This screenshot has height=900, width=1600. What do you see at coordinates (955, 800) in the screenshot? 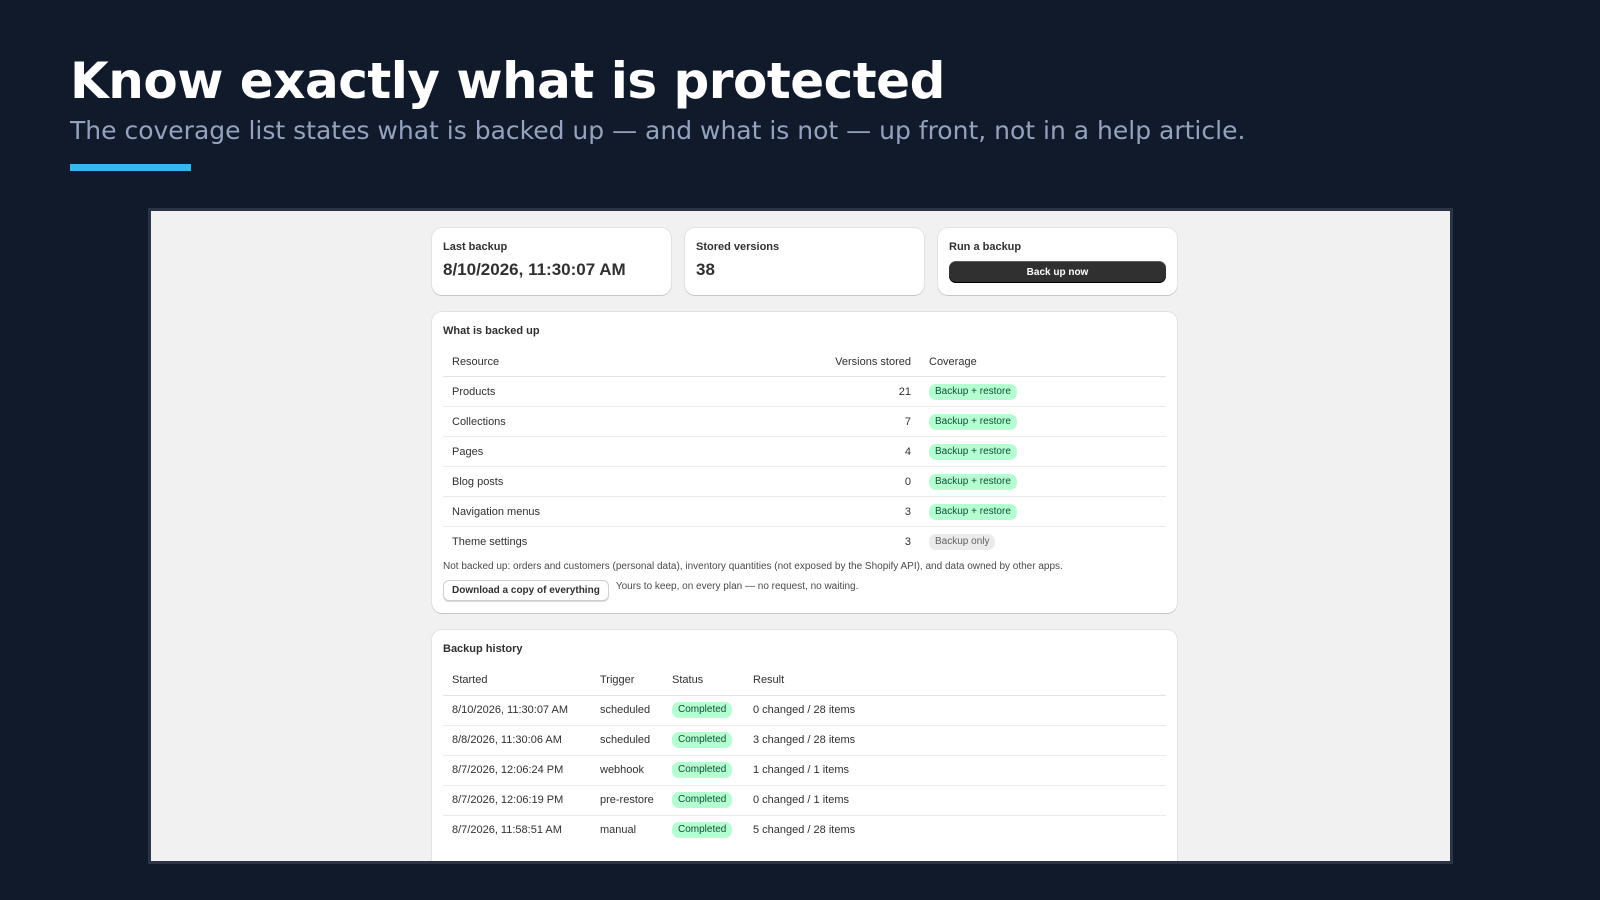
I see `result-cell: 0 changed / 1 items` at bounding box center [955, 800].